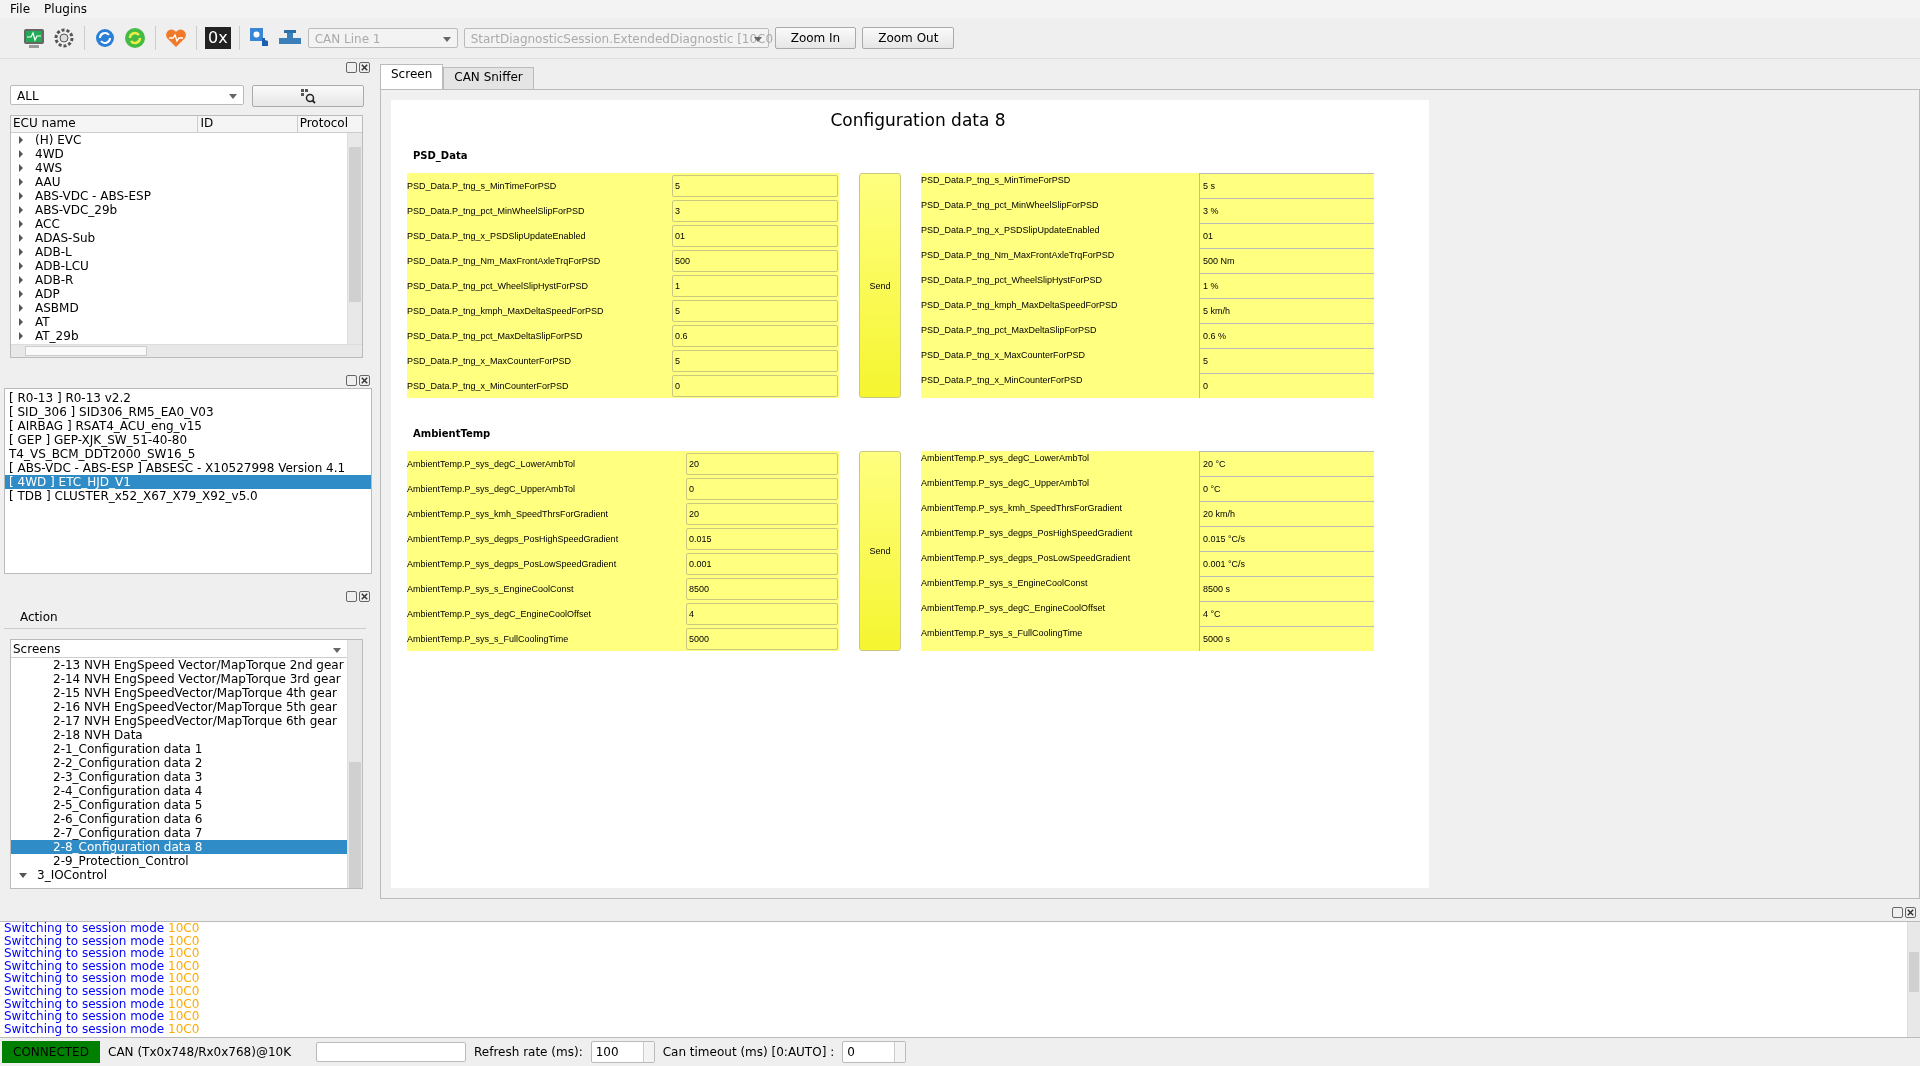  I want to click on input-field, so click(391, 1052).